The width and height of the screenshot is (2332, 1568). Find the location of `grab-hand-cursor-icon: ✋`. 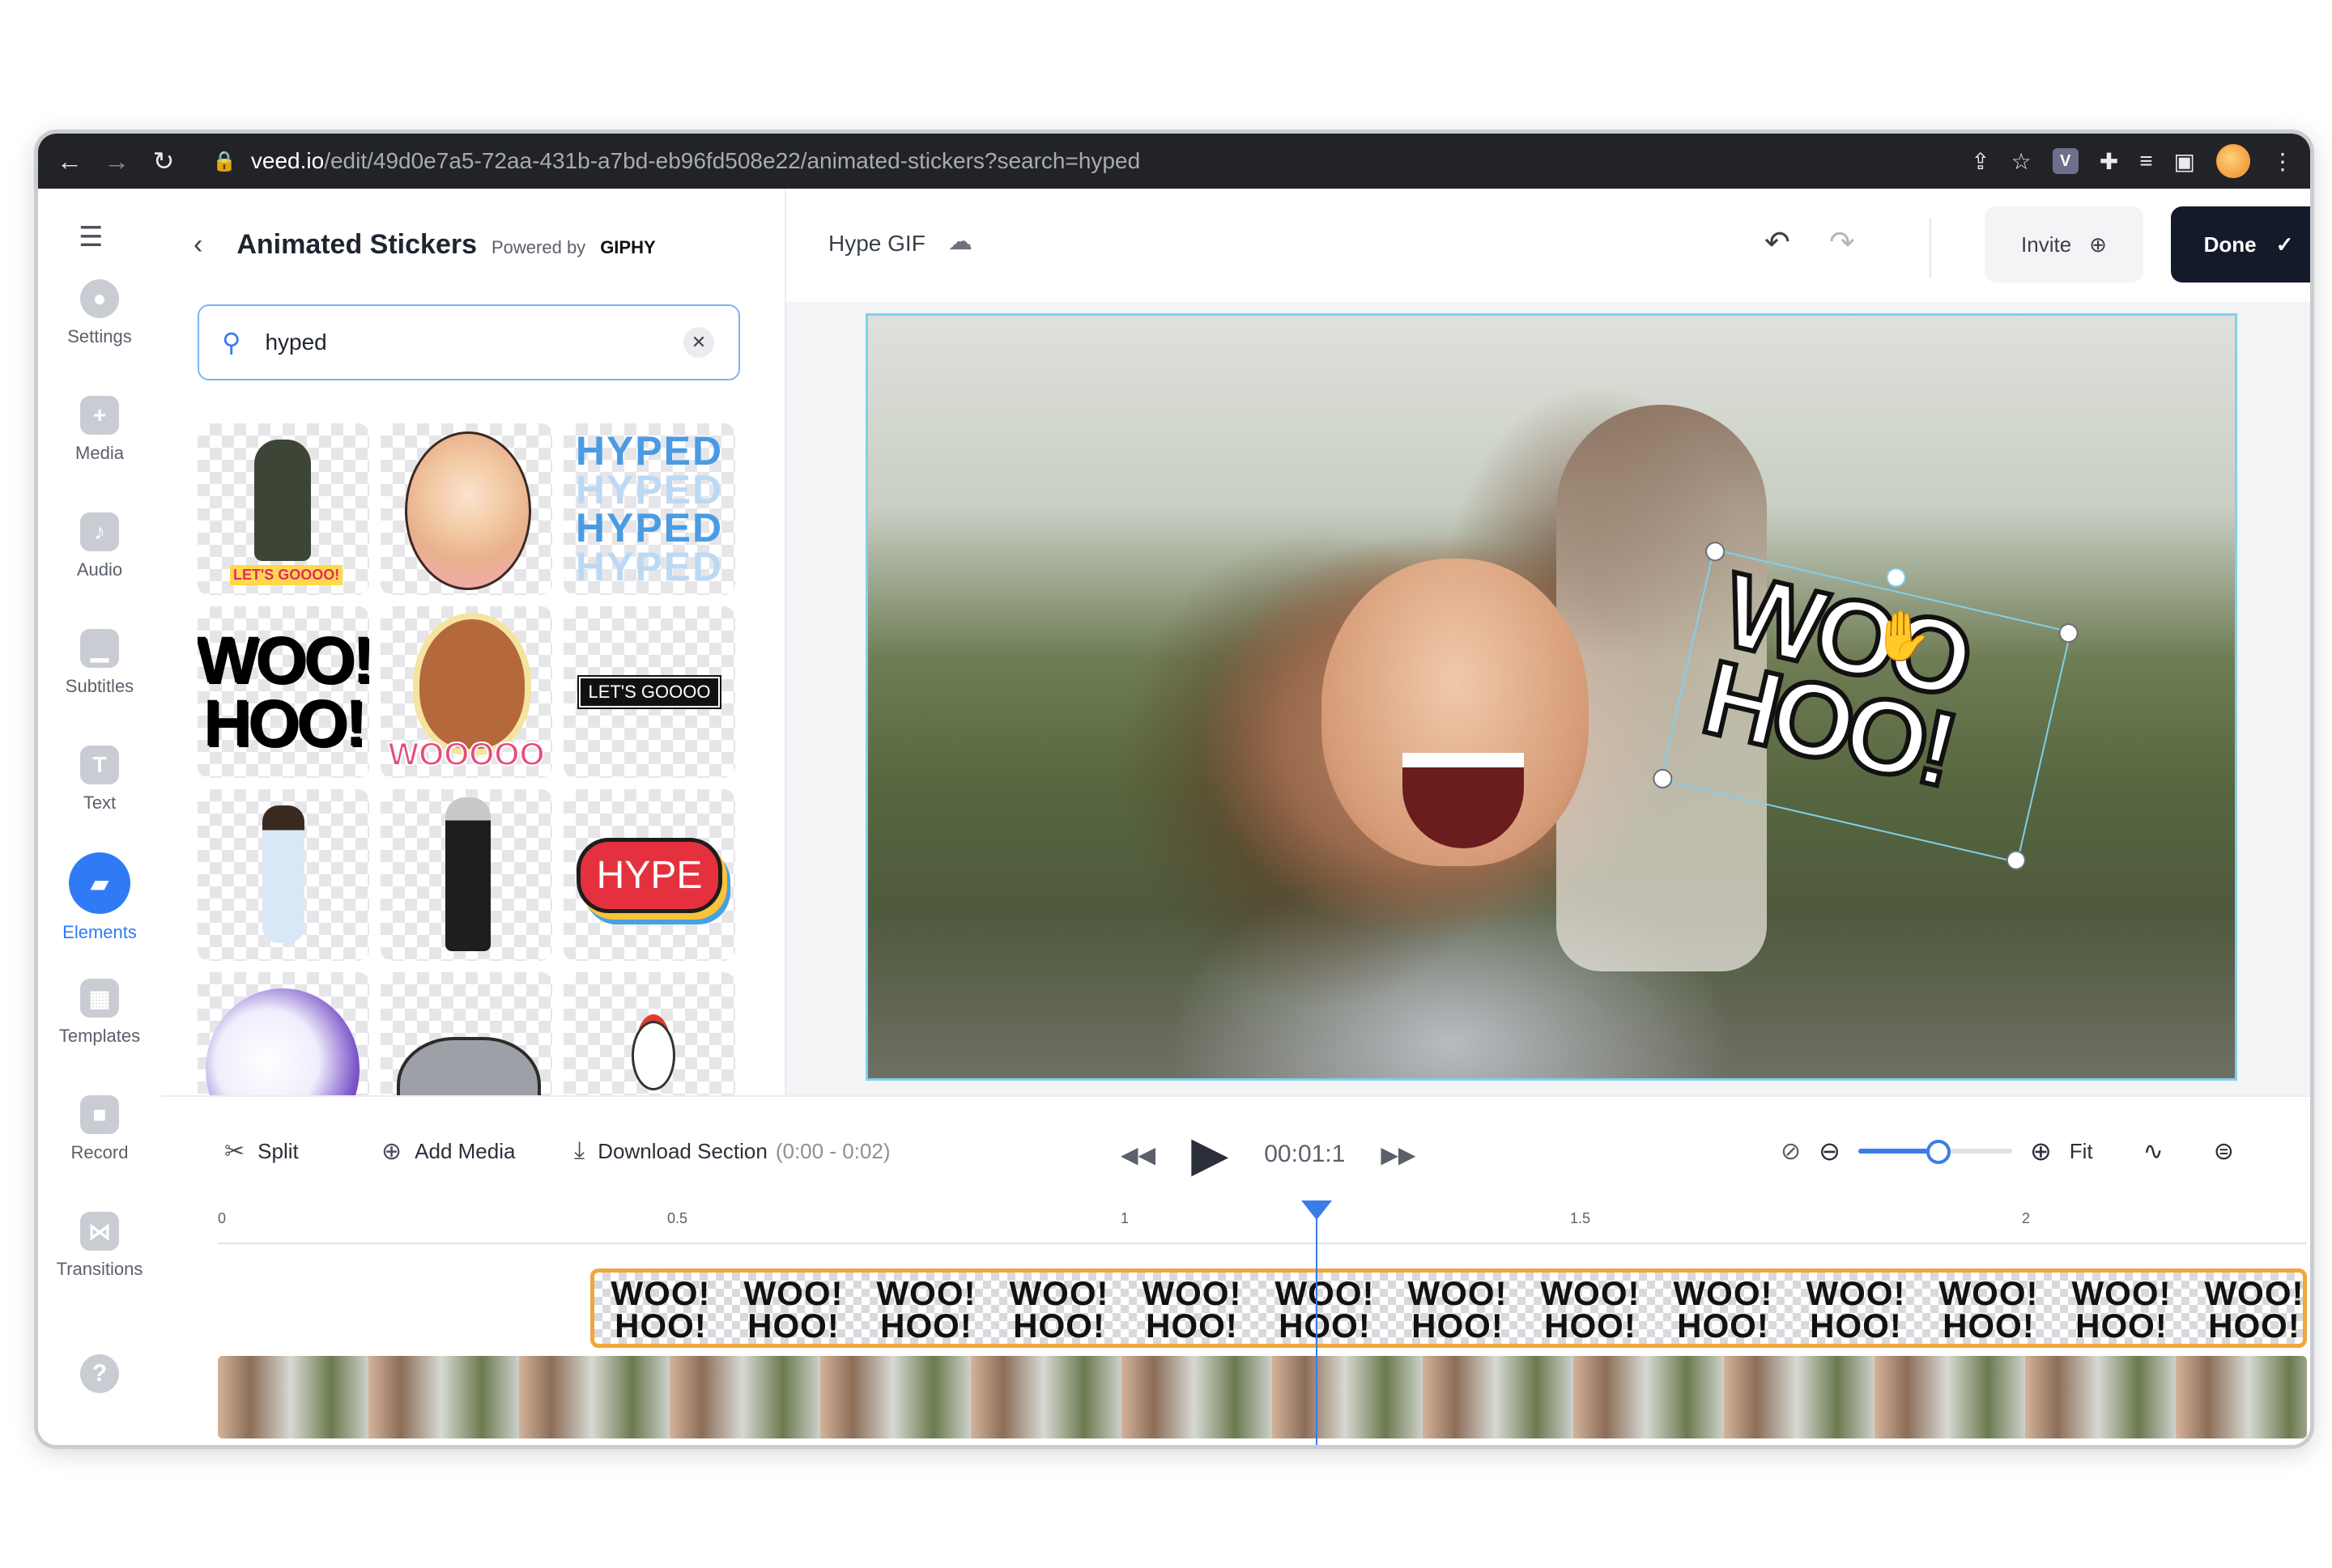

grab-hand-cursor-icon: ✋ is located at coordinates (1902, 636).